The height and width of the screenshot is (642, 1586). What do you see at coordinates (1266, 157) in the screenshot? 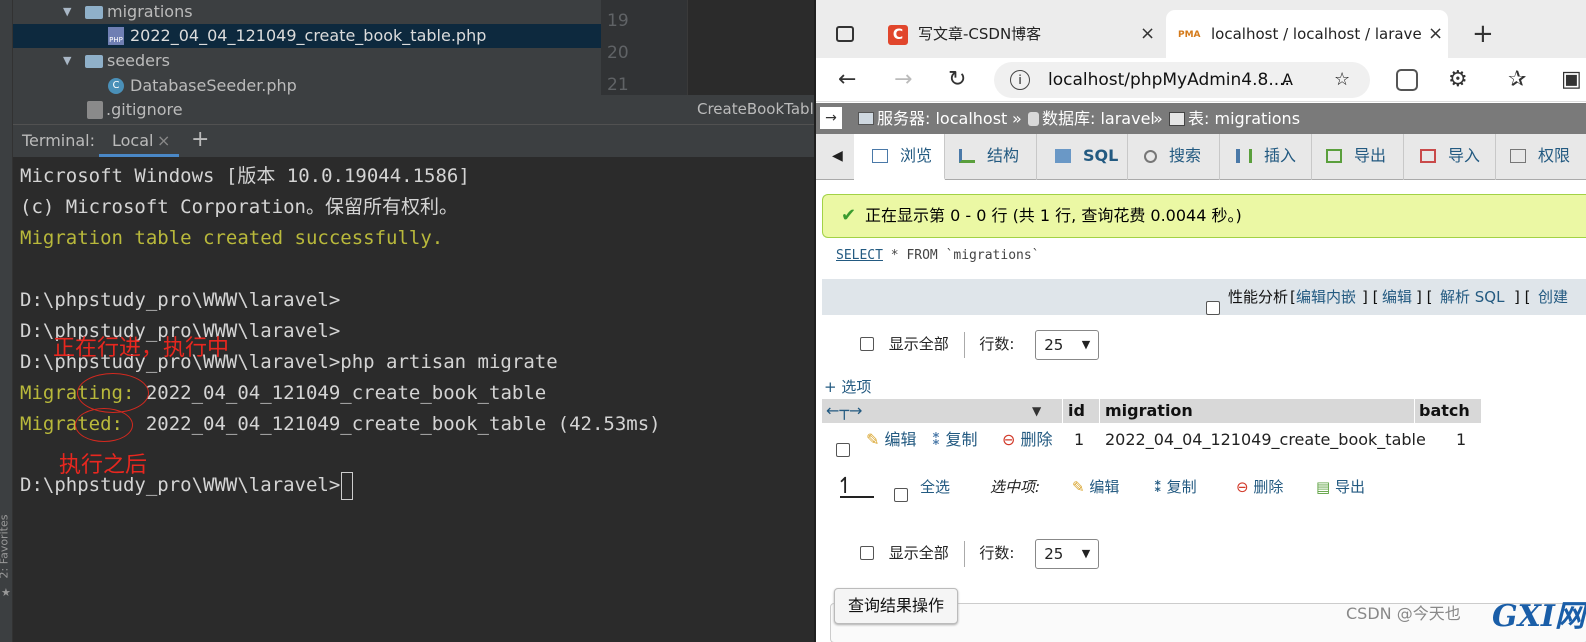
I see `tab-insert: 插入` at bounding box center [1266, 157].